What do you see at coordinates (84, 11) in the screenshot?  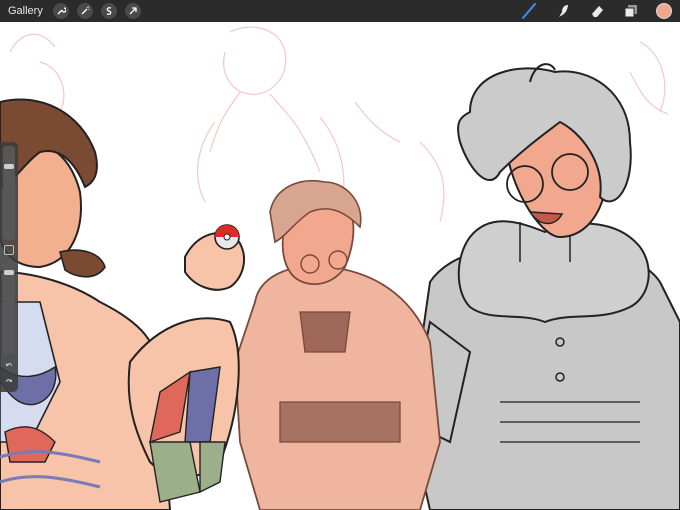 I see `magic-wand-icon` at bounding box center [84, 11].